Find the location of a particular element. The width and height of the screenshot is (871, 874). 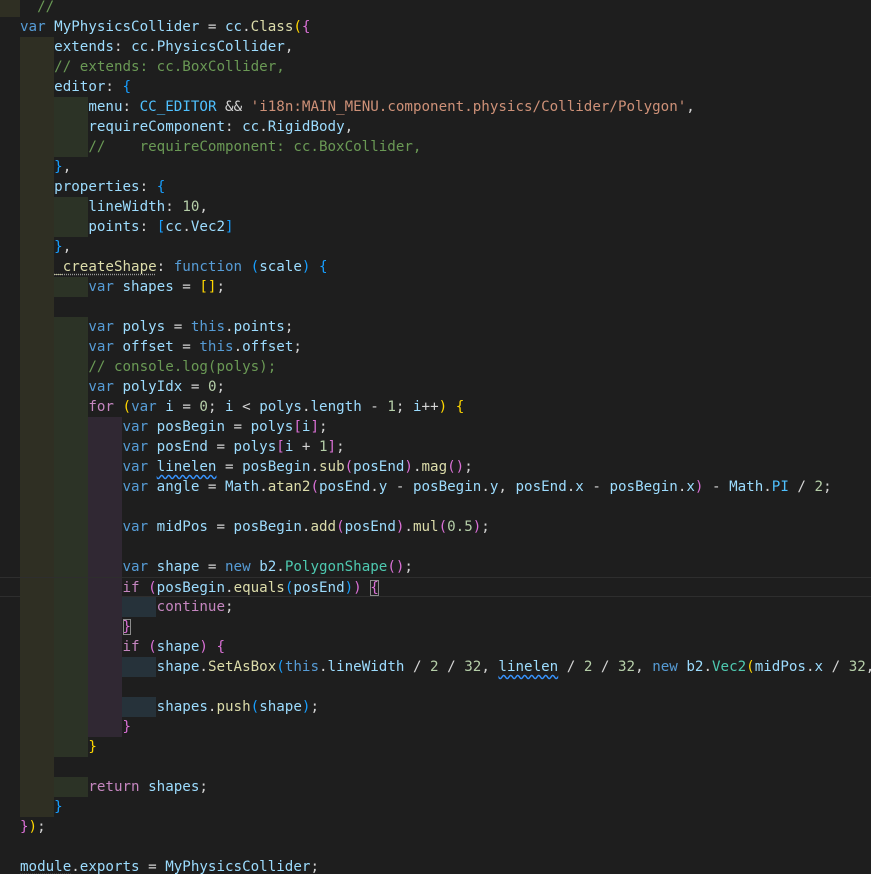

line-text: // console.log(polys); is located at coordinates (148, 367).